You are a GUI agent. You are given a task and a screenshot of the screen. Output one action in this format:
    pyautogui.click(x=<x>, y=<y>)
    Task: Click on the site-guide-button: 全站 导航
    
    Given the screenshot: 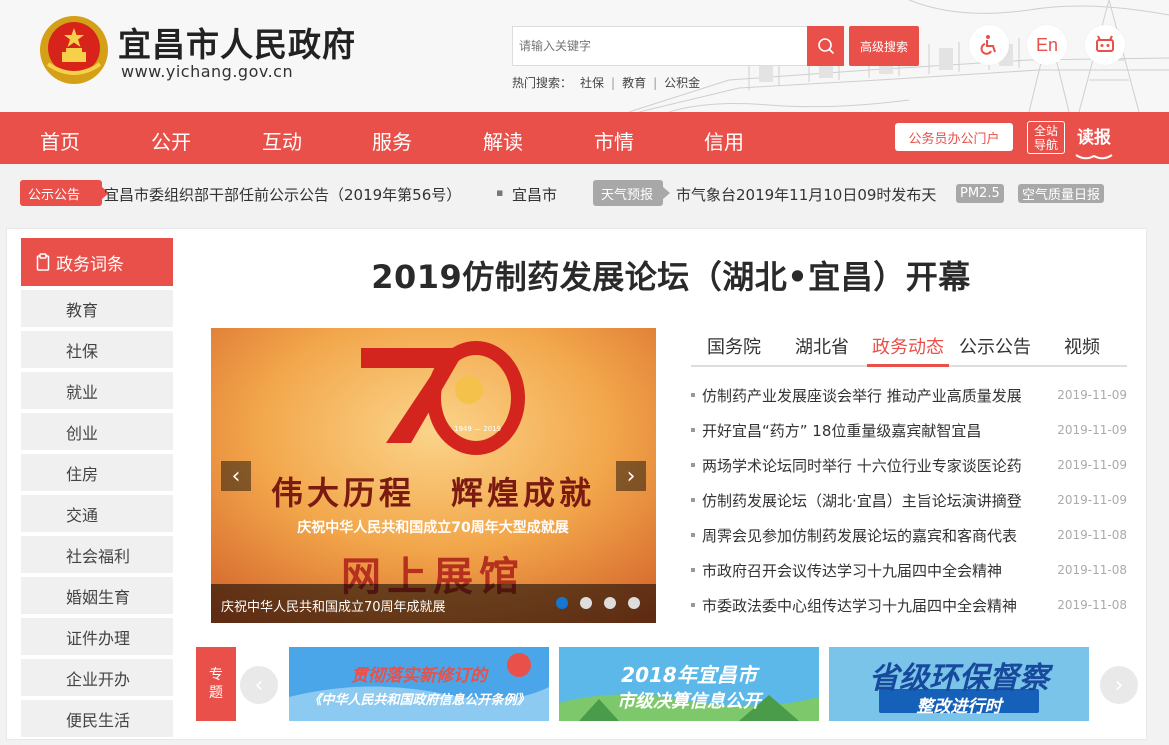 What is the action you would take?
    pyautogui.click(x=1046, y=137)
    